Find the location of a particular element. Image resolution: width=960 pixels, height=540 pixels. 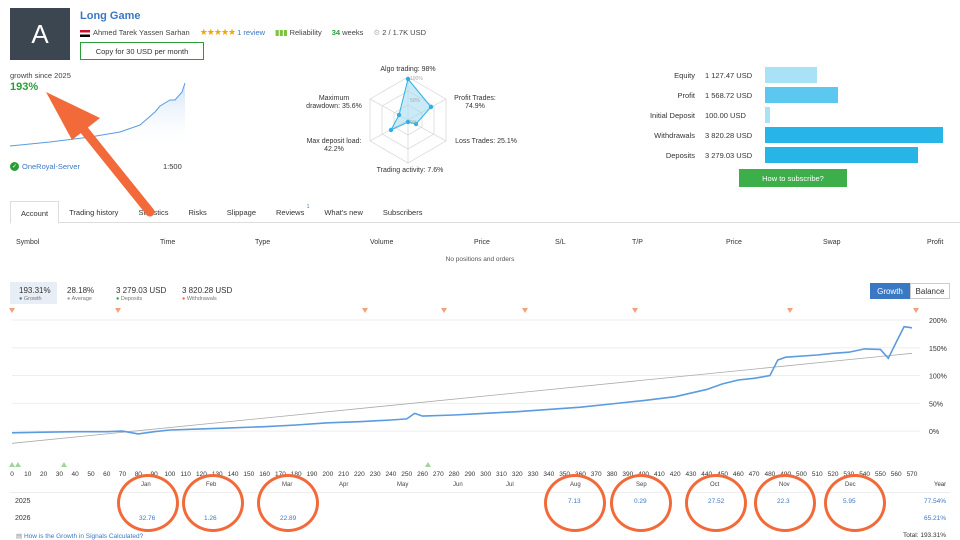

x-tick-label: 280 is located at coordinates (454, 474).